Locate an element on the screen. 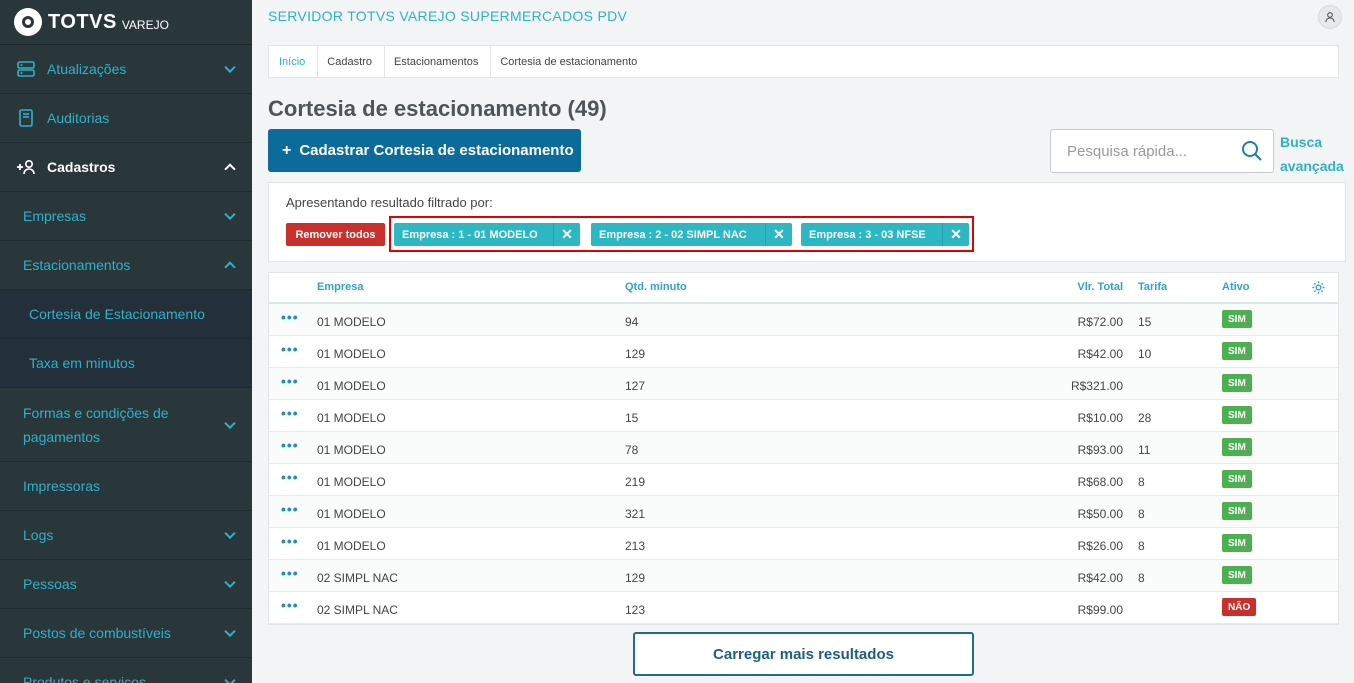 Image resolution: width=1354 pixels, height=683 pixels. sidebar-item-label: Impressoras is located at coordinates (62, 486).